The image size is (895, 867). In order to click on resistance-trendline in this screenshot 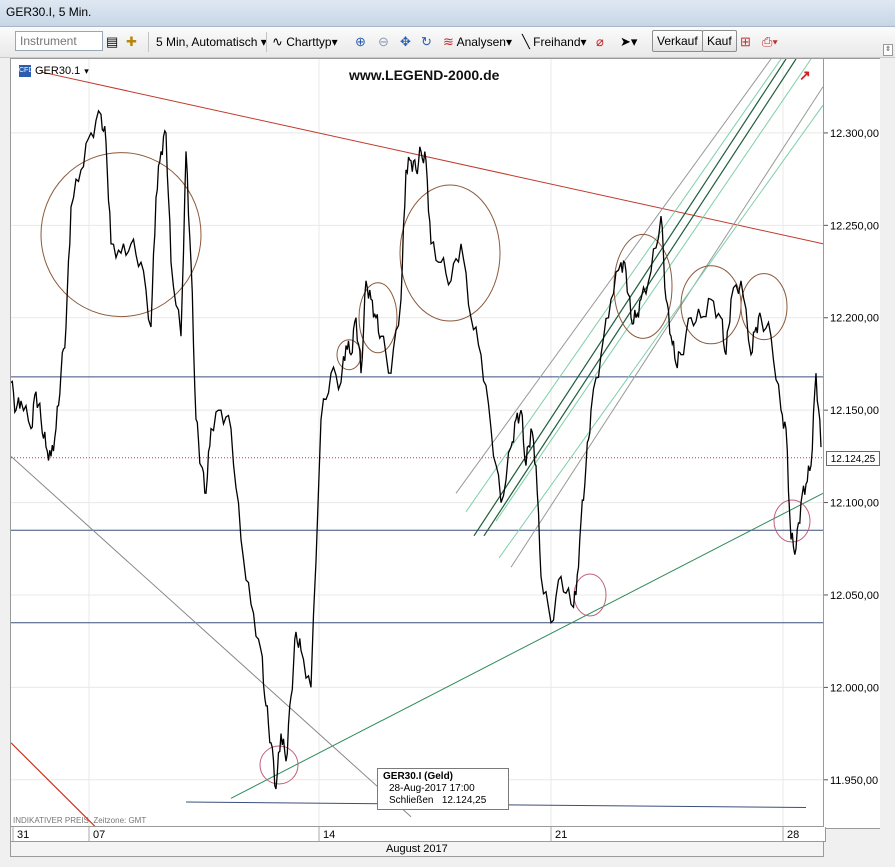, I will do `click(53, 784)`.